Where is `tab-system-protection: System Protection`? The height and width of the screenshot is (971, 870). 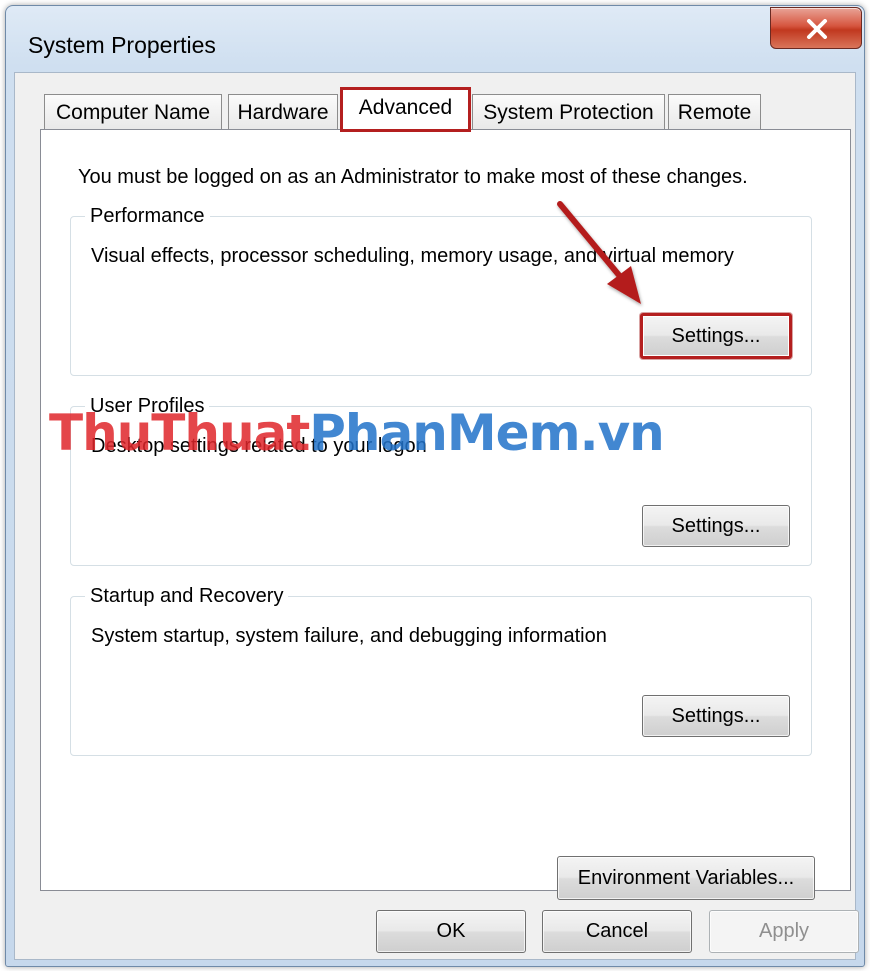 tab-system-protection: System Protection is located at coordinates (568, 112).